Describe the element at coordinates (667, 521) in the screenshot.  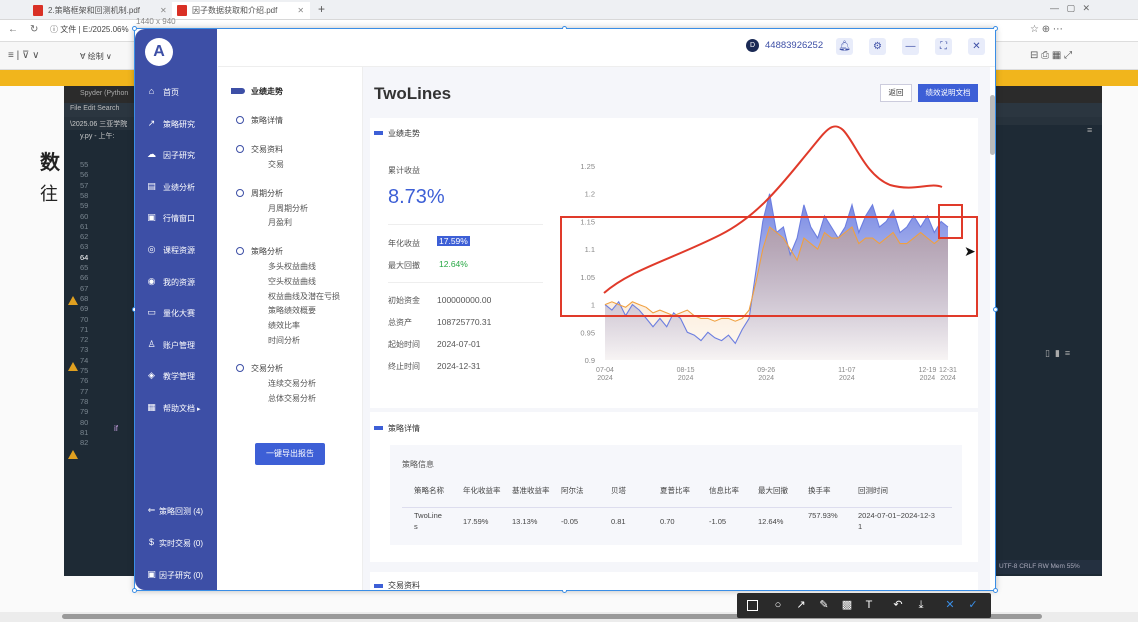
I see `table-cell: 0.70` at that location.